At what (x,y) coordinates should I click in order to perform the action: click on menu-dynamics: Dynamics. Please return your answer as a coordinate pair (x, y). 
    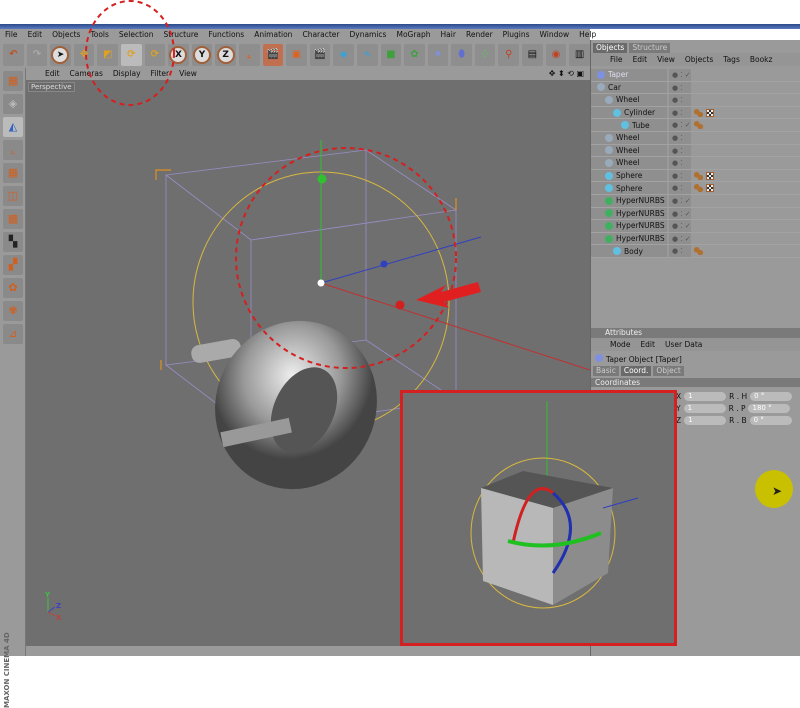
    Looking at the image, I should click on (367, 35).